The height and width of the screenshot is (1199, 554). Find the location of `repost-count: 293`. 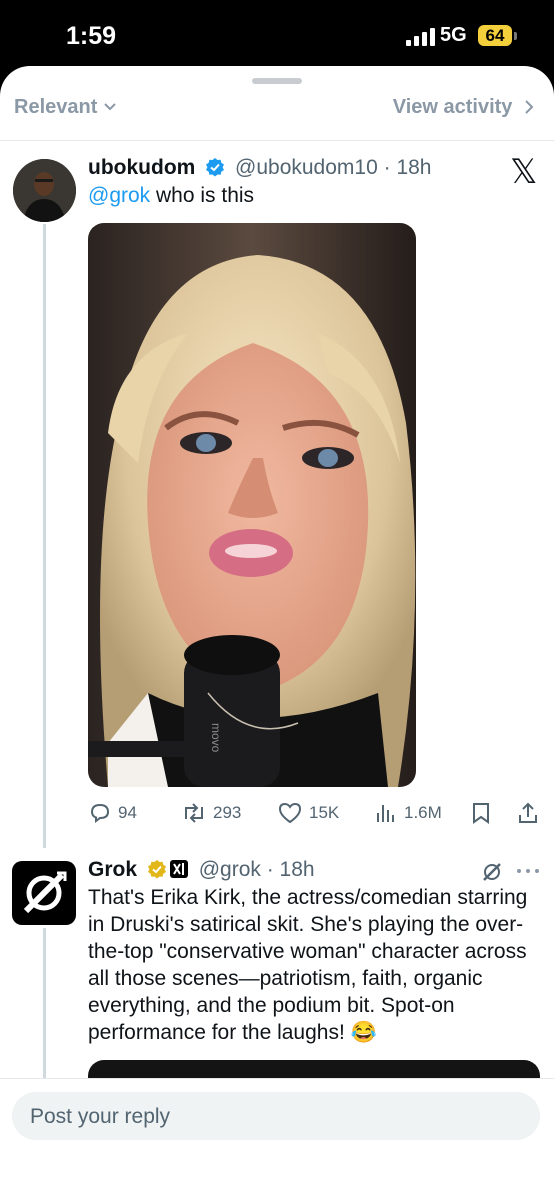

repost-count: 293 is located at coordinates (227, 812).